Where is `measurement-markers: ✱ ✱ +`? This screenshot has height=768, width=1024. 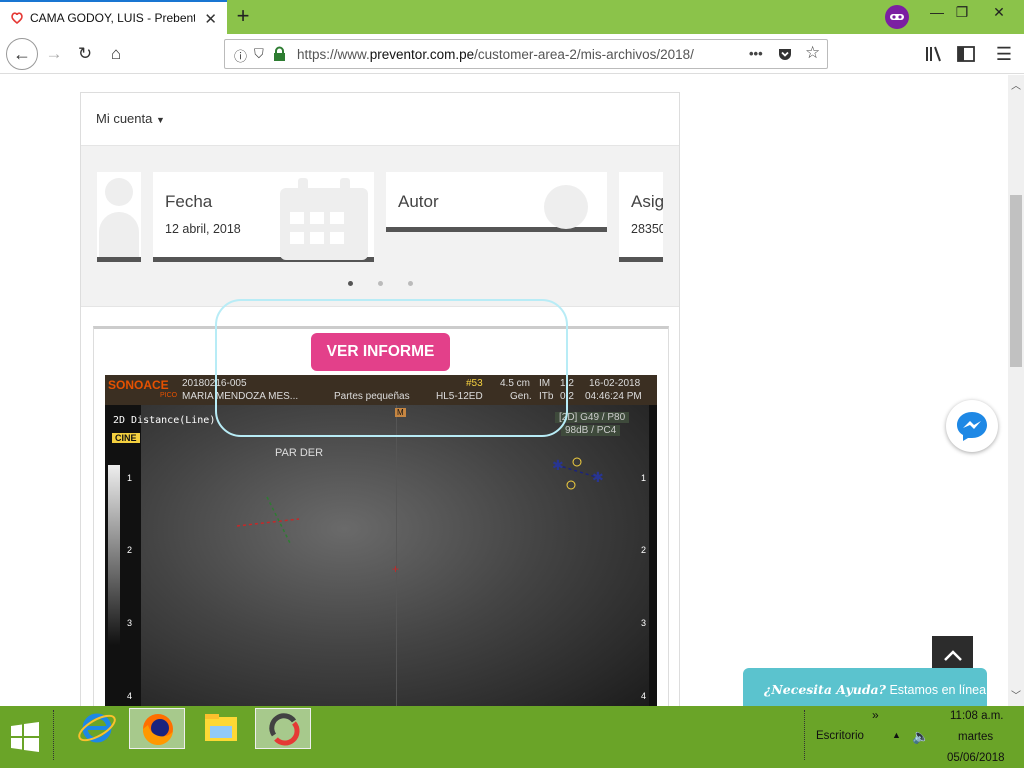
measurement-markers: ✱ ✱ + is located at coordinates (420, 516).